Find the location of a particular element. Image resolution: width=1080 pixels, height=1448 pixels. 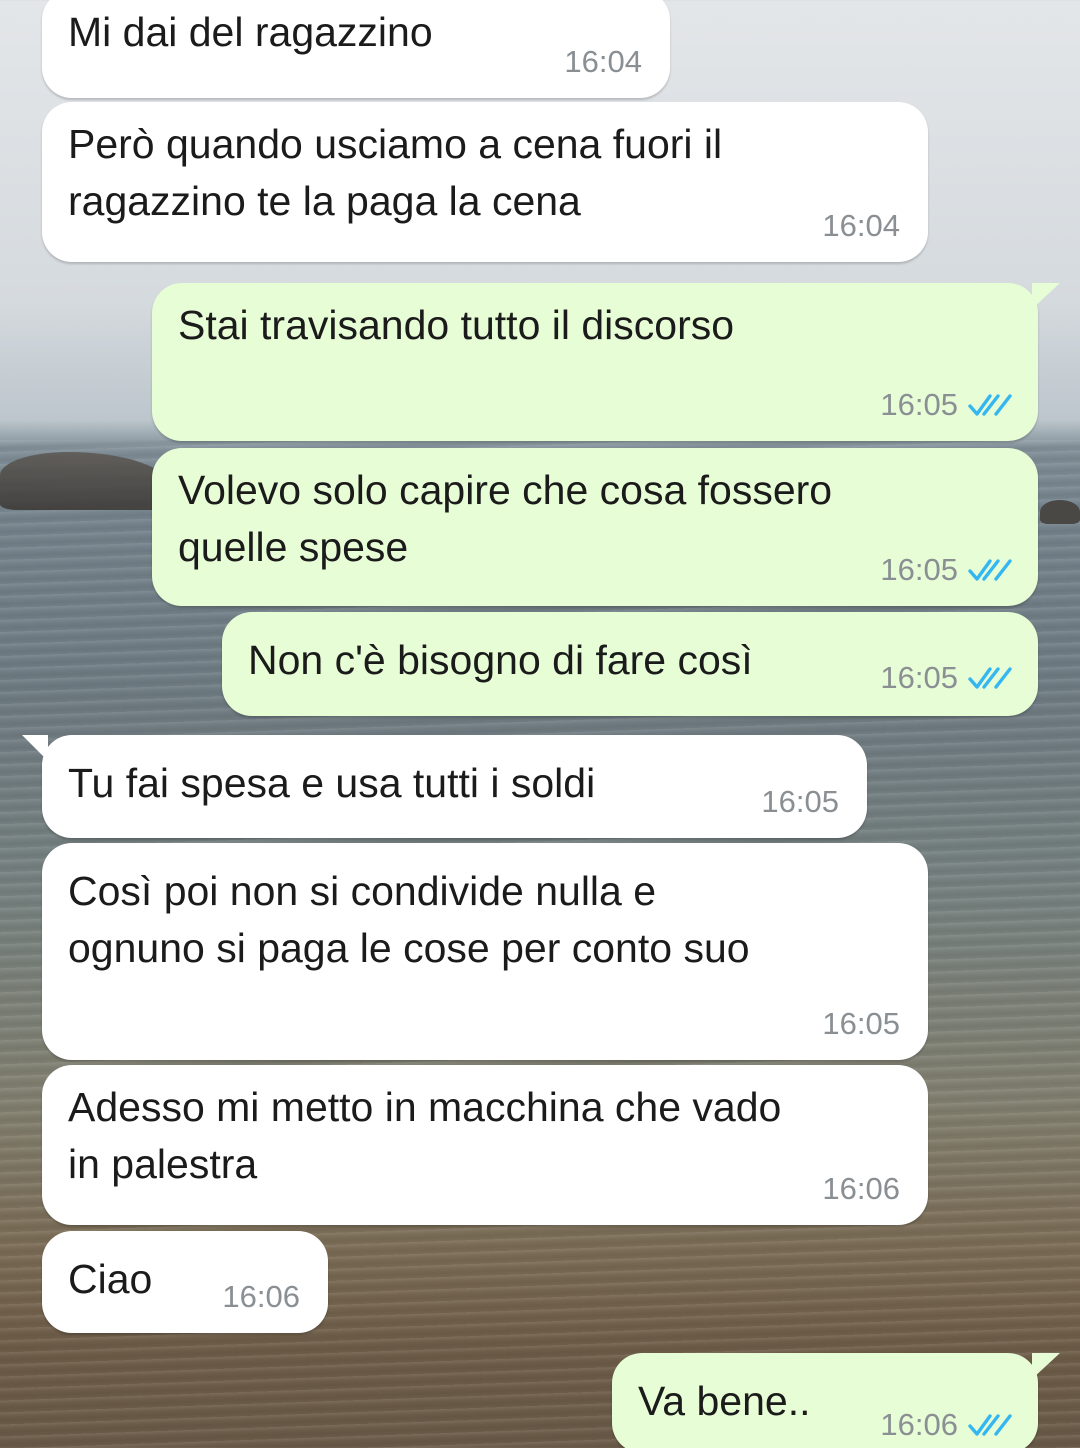

wallpaper-rocks is located at coordinates (85, 481).